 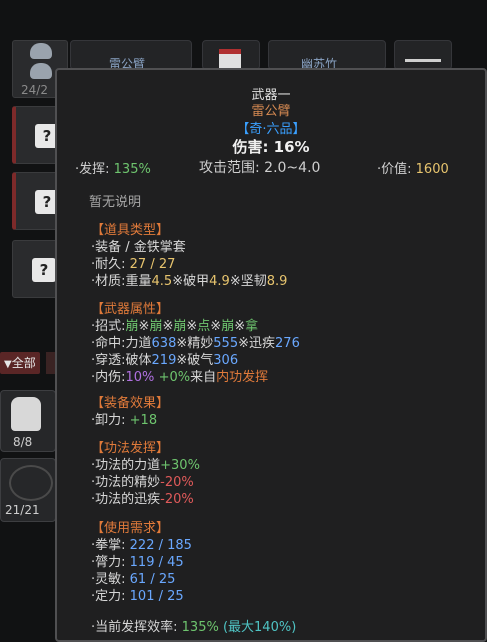 I want to click on filter-all-label: 全部, so click(x=23, y=363).